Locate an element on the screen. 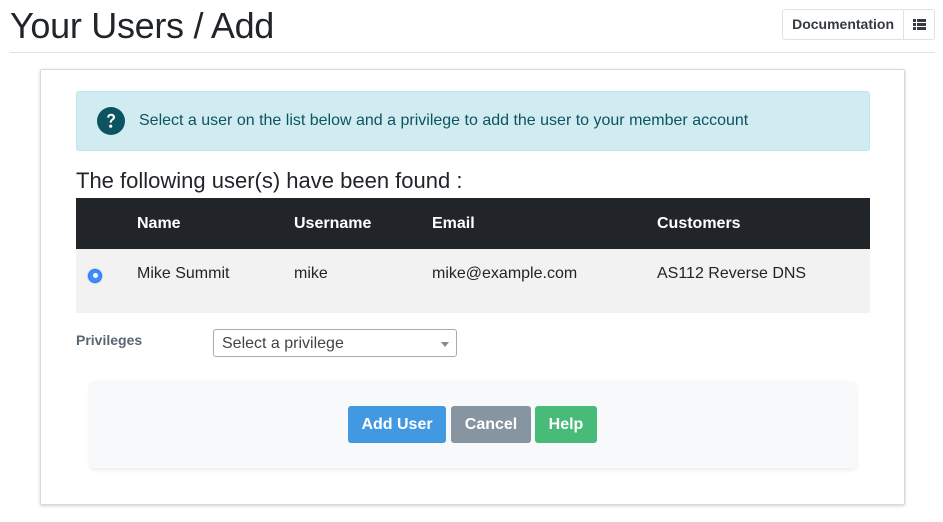 The image size is (943, 522). list-icon is located at coordinates (919, 24).